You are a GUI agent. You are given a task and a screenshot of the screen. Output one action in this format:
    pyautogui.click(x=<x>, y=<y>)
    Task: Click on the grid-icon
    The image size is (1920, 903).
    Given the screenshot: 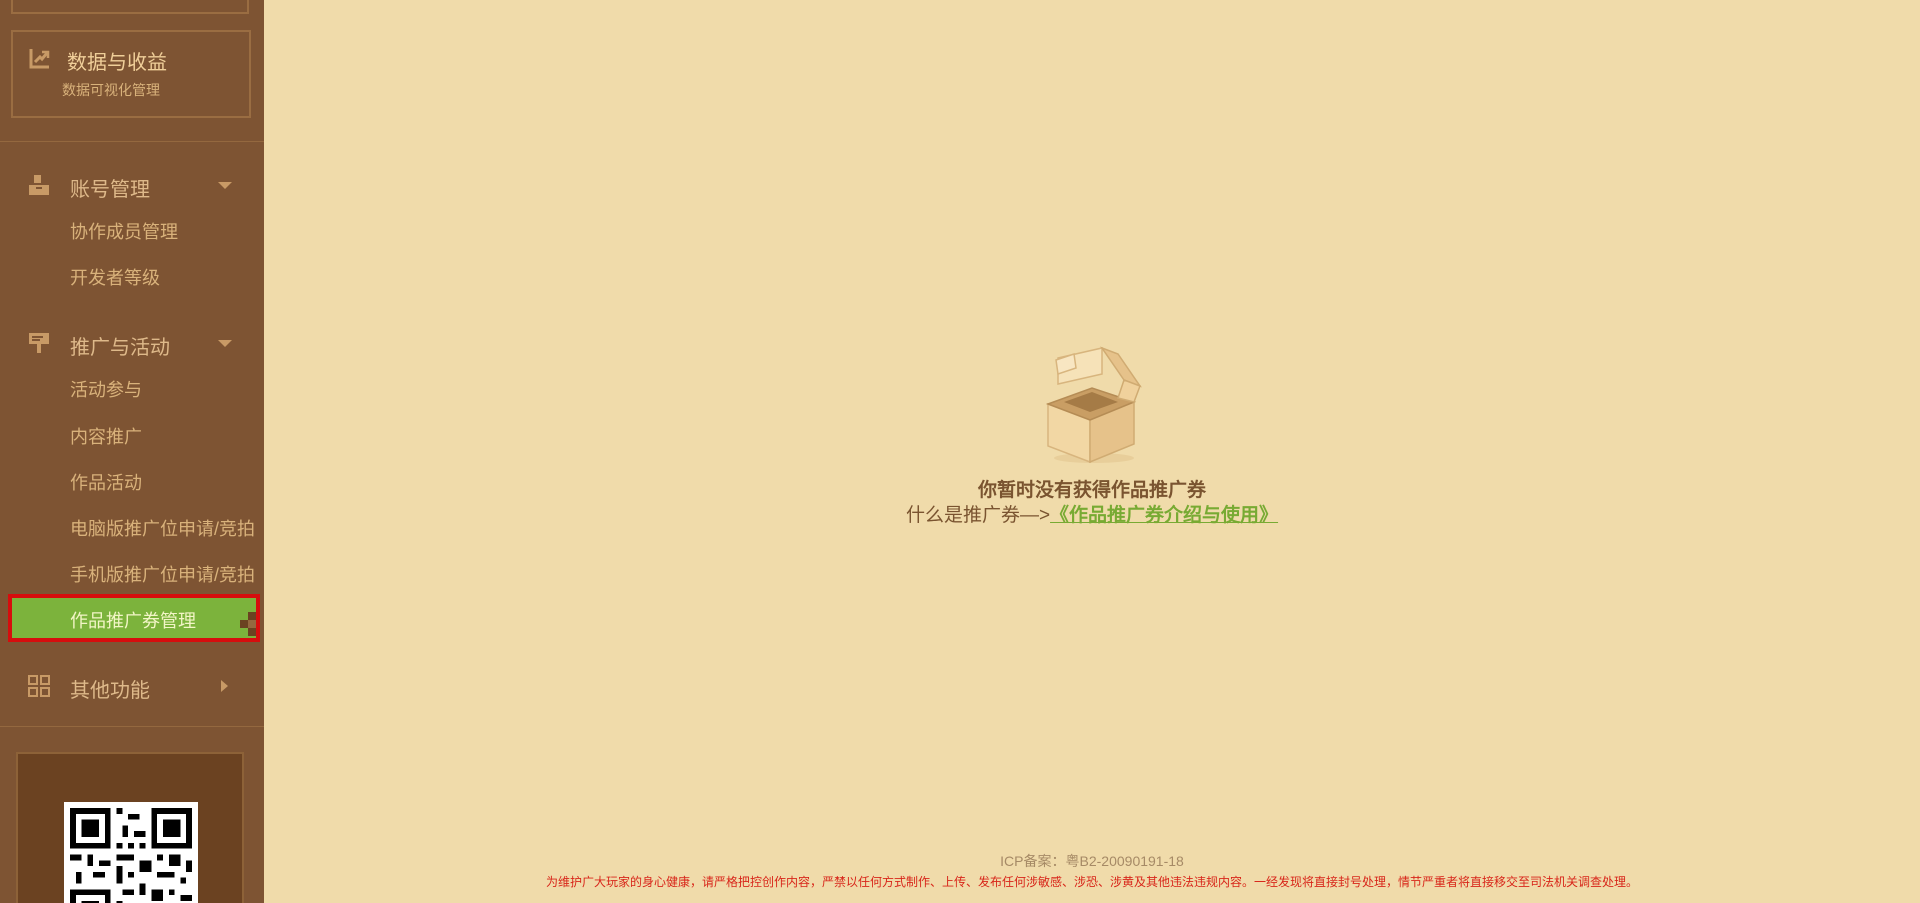 What is the action you would take?
    pyautogui.click(x=39, y=686)
    